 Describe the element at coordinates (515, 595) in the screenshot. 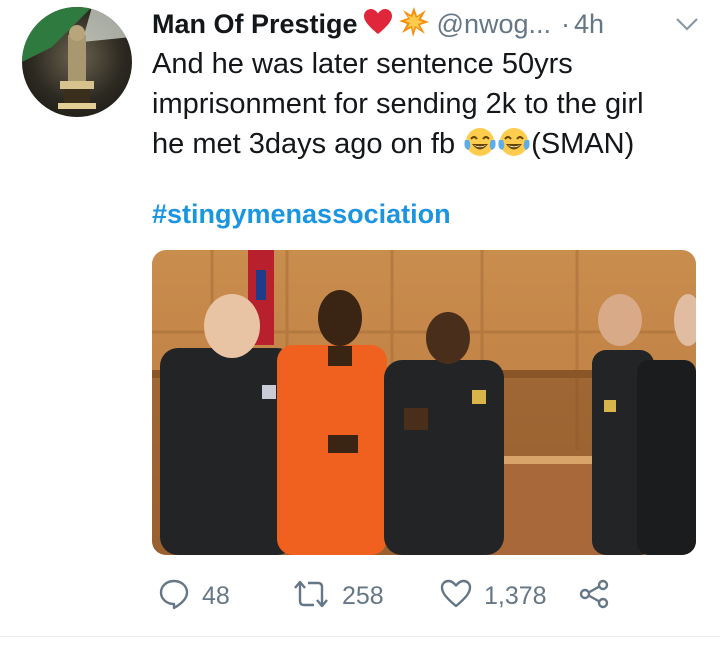

I see `like-count: 1,378` at that location.